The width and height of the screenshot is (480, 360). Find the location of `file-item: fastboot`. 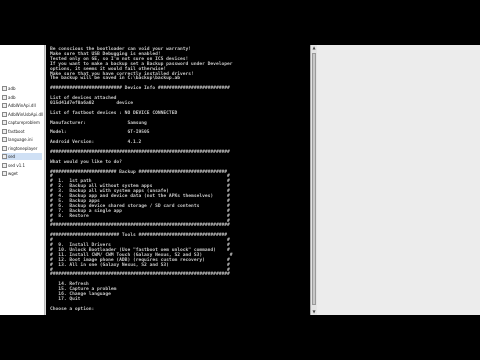

file-item: fastboot is located at coordinates (13, 131).